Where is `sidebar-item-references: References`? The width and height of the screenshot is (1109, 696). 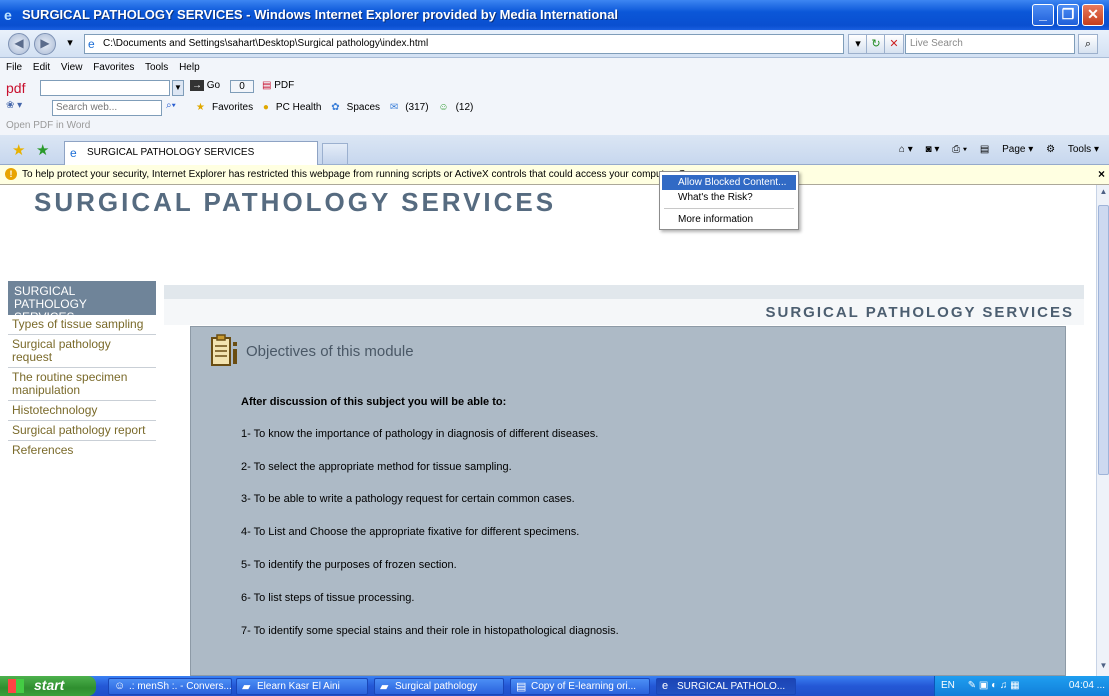 sidebar-item-references: References is located at coordinates (82, 450).